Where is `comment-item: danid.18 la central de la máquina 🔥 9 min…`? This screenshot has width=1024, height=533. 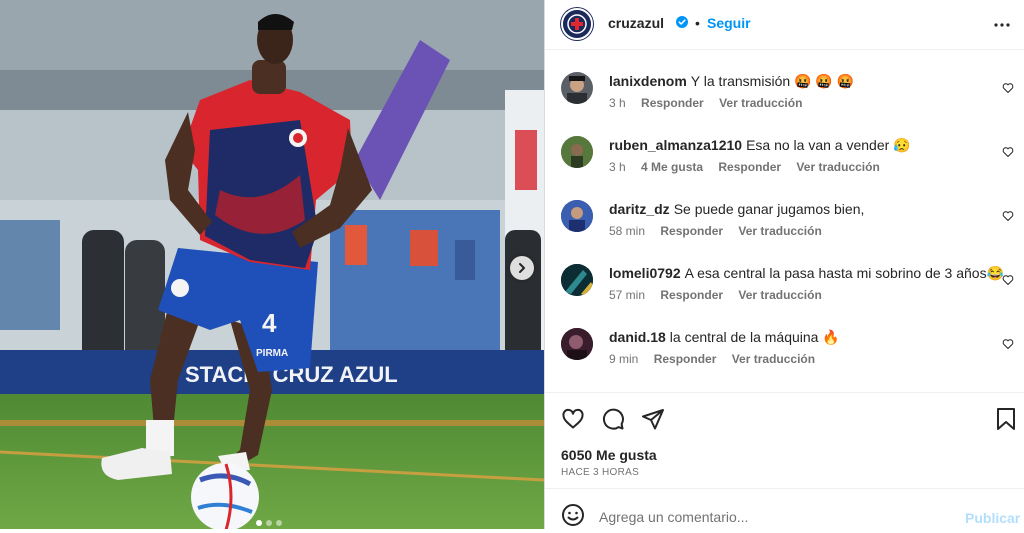 comment-item: danid.18 la central de la máquina 🔥 9 min… is located at coordinates (784, 352).